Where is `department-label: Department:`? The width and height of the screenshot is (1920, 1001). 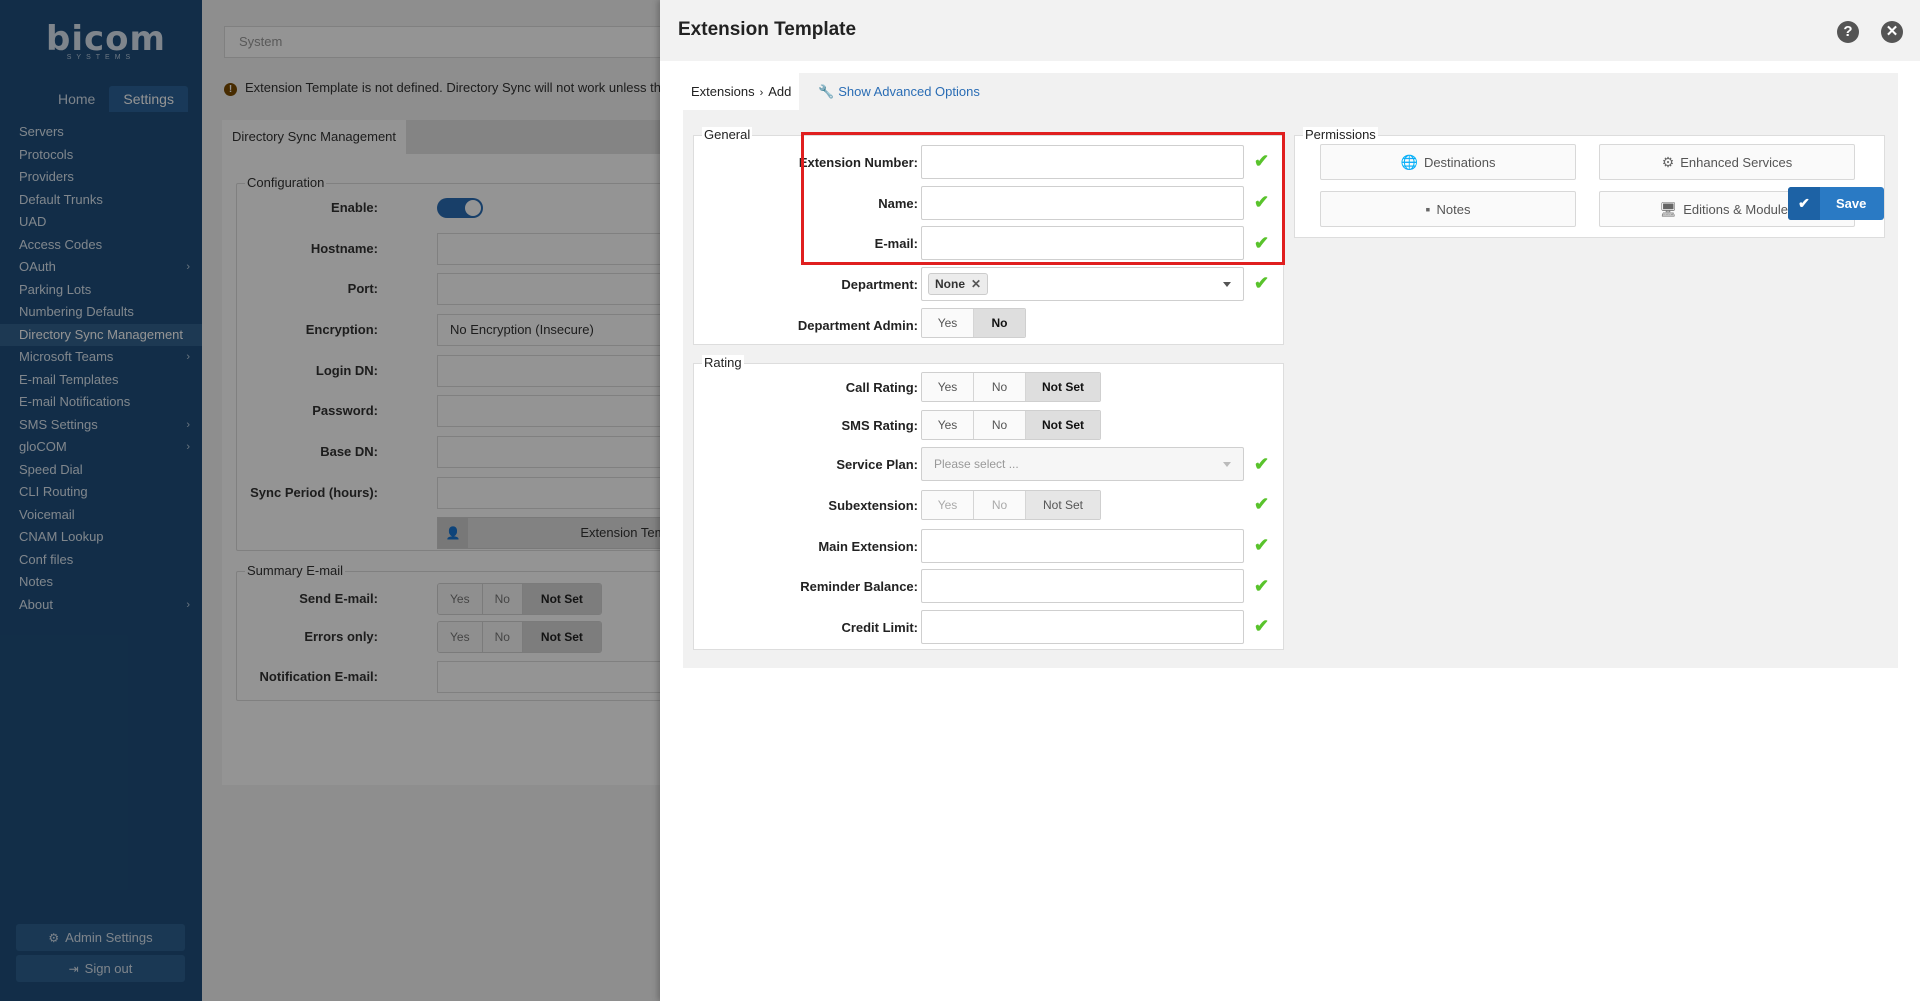 department-label: Department: is located at coordinates (879, 284).